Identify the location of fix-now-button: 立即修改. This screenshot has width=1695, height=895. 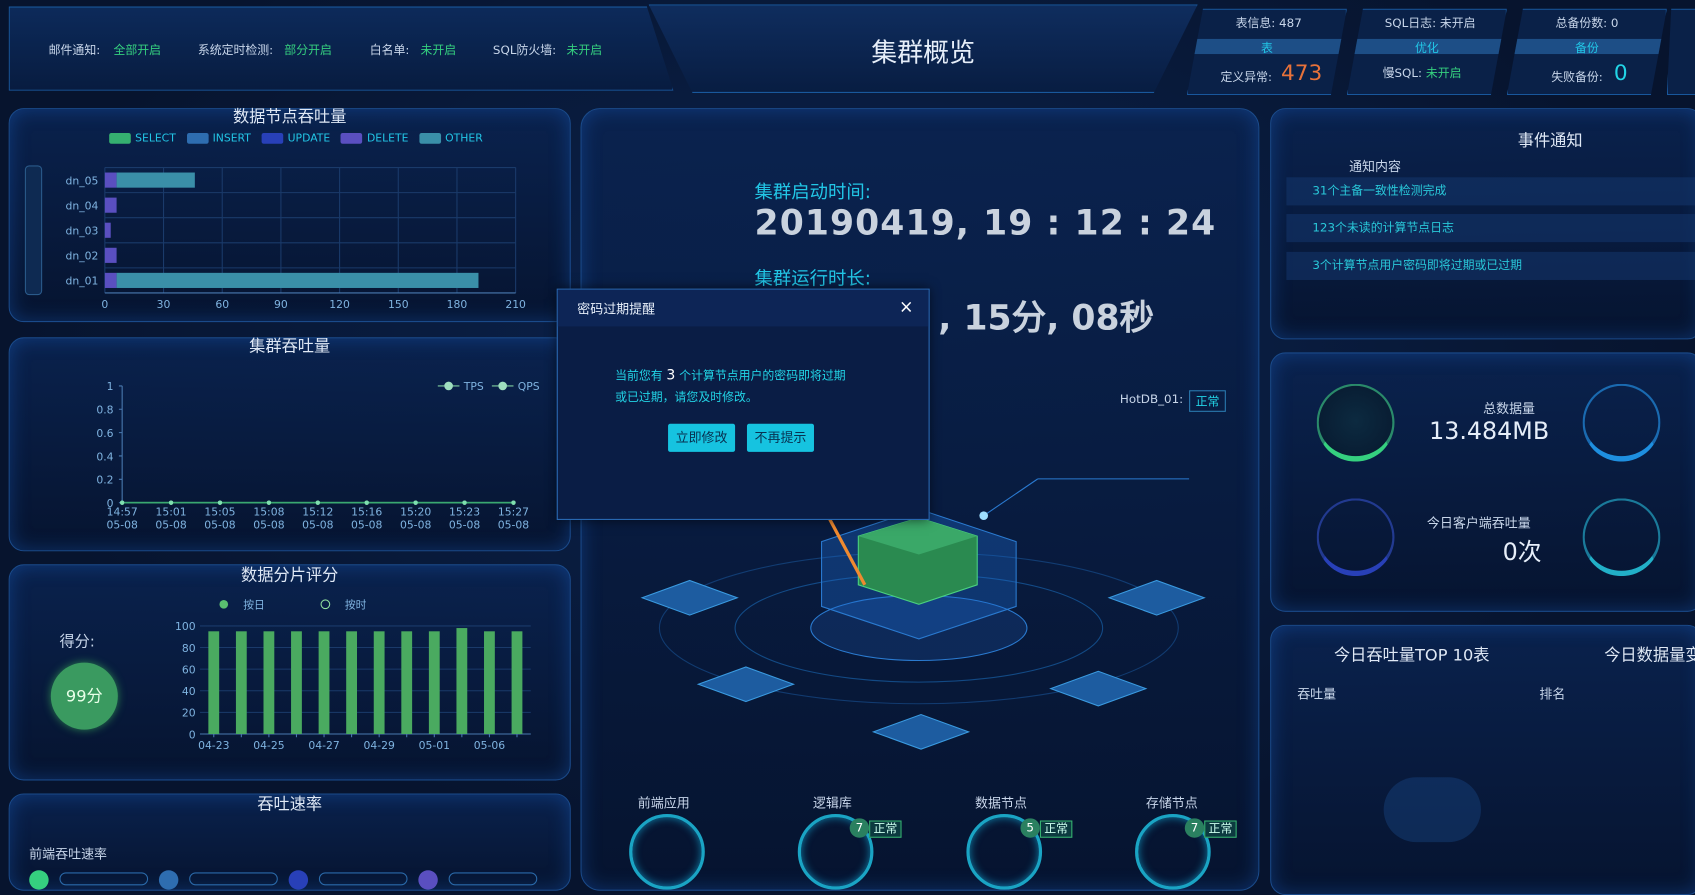
(702, 437).